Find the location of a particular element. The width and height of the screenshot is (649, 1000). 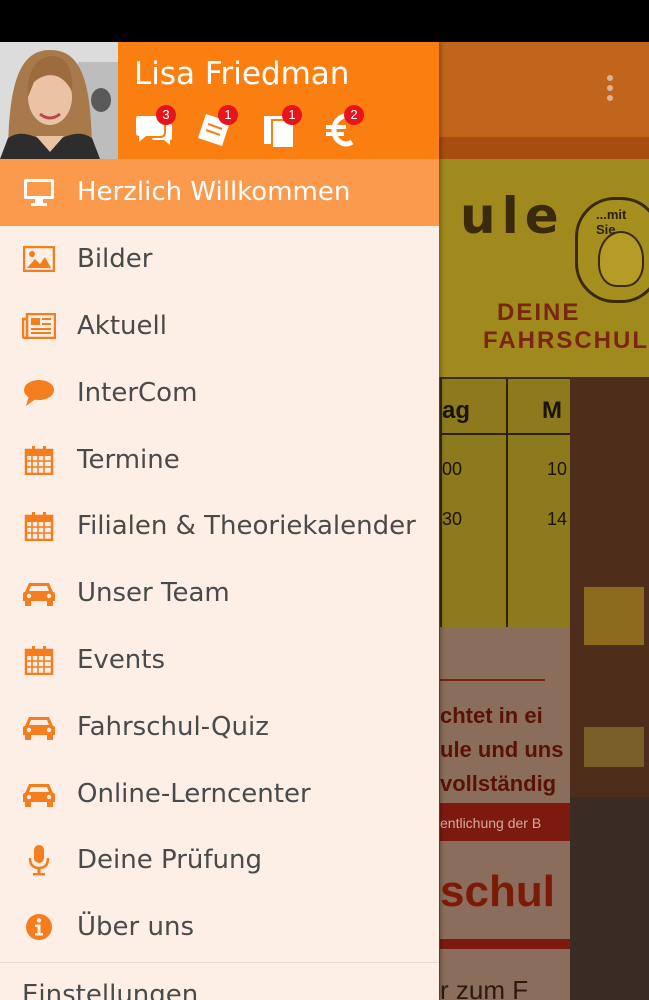

speech-bubble-icon is located at coordinates (39, 393).